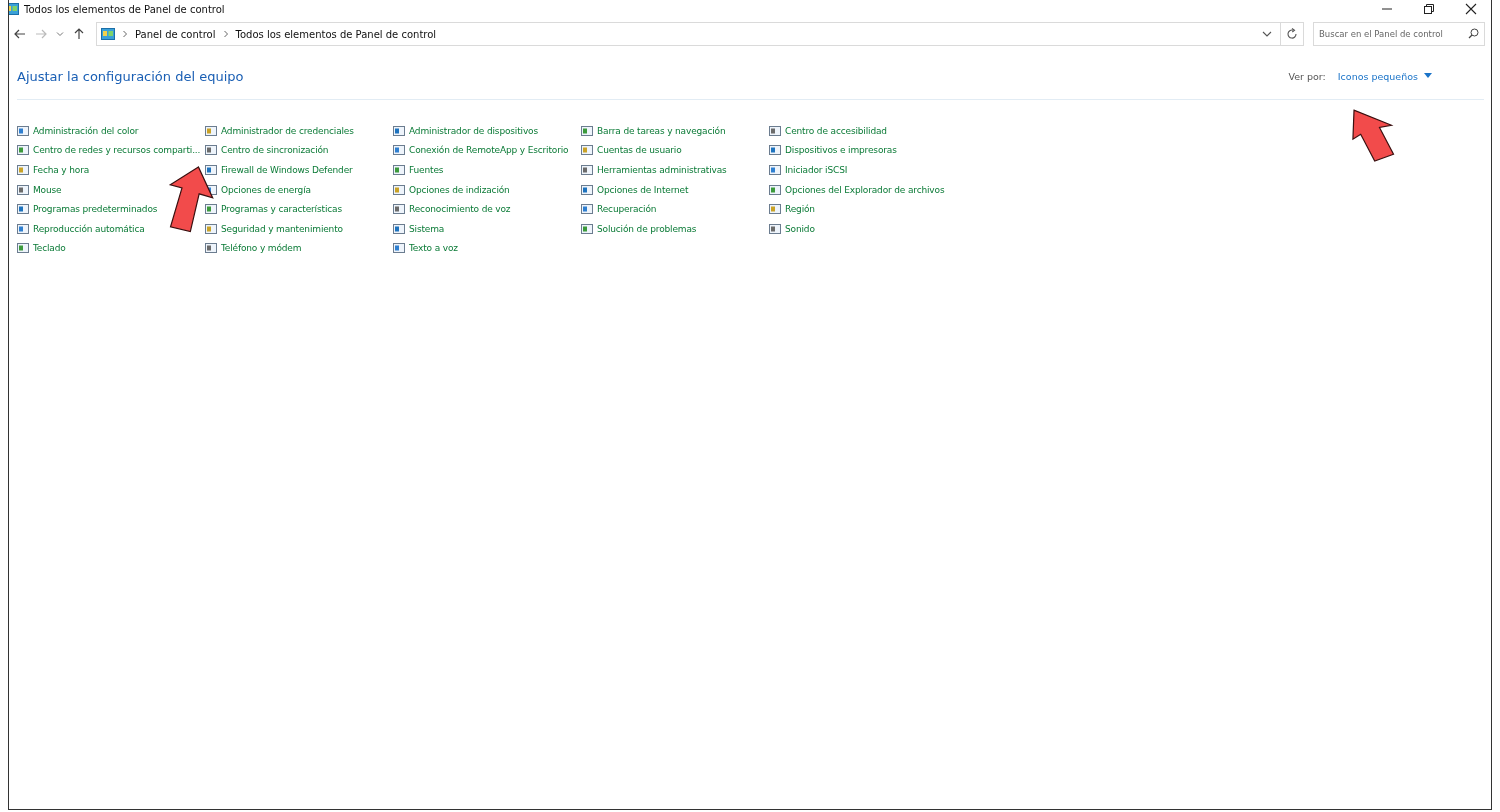 The width and height of the screenshot is (1500, 812). I want to click on control-panel-link: Fecha y hora, so click(61, 170).